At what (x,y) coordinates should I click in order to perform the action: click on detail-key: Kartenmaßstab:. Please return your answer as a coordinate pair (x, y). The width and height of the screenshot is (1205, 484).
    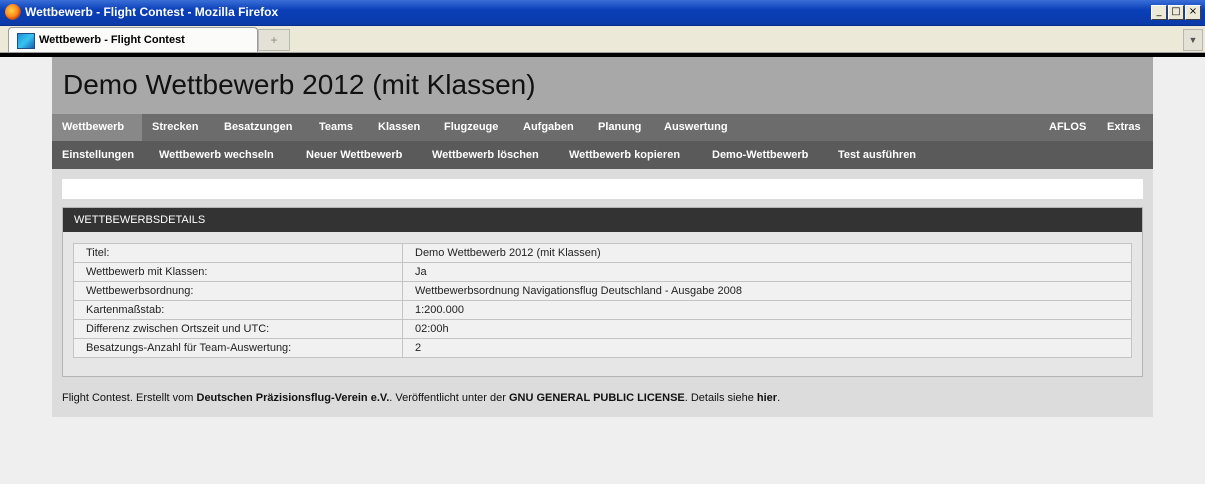
    Looking at the image, I should click on (238, 310).